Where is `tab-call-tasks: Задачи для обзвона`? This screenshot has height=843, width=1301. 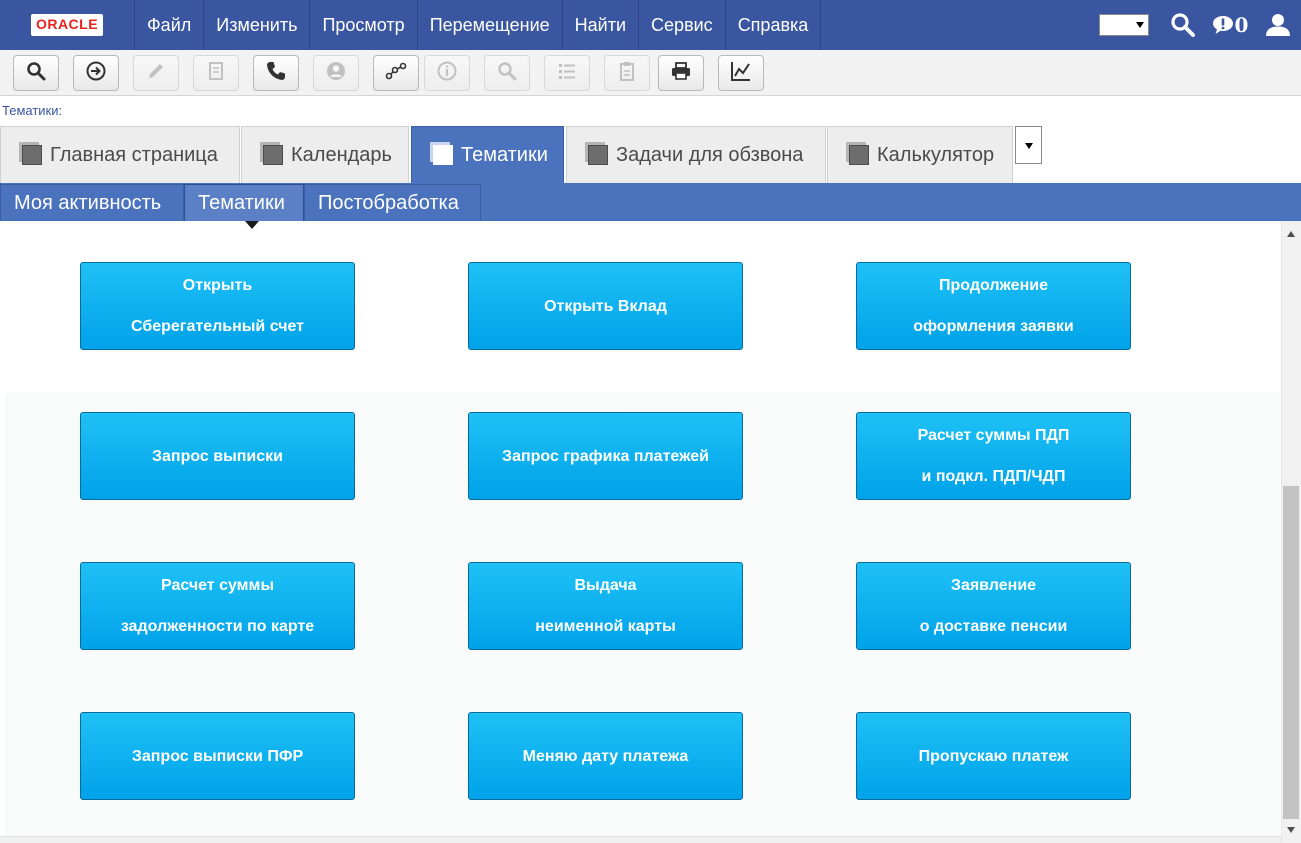
tab-call-tasks: Задачи для обзвона is located at coordinates (696, 154).